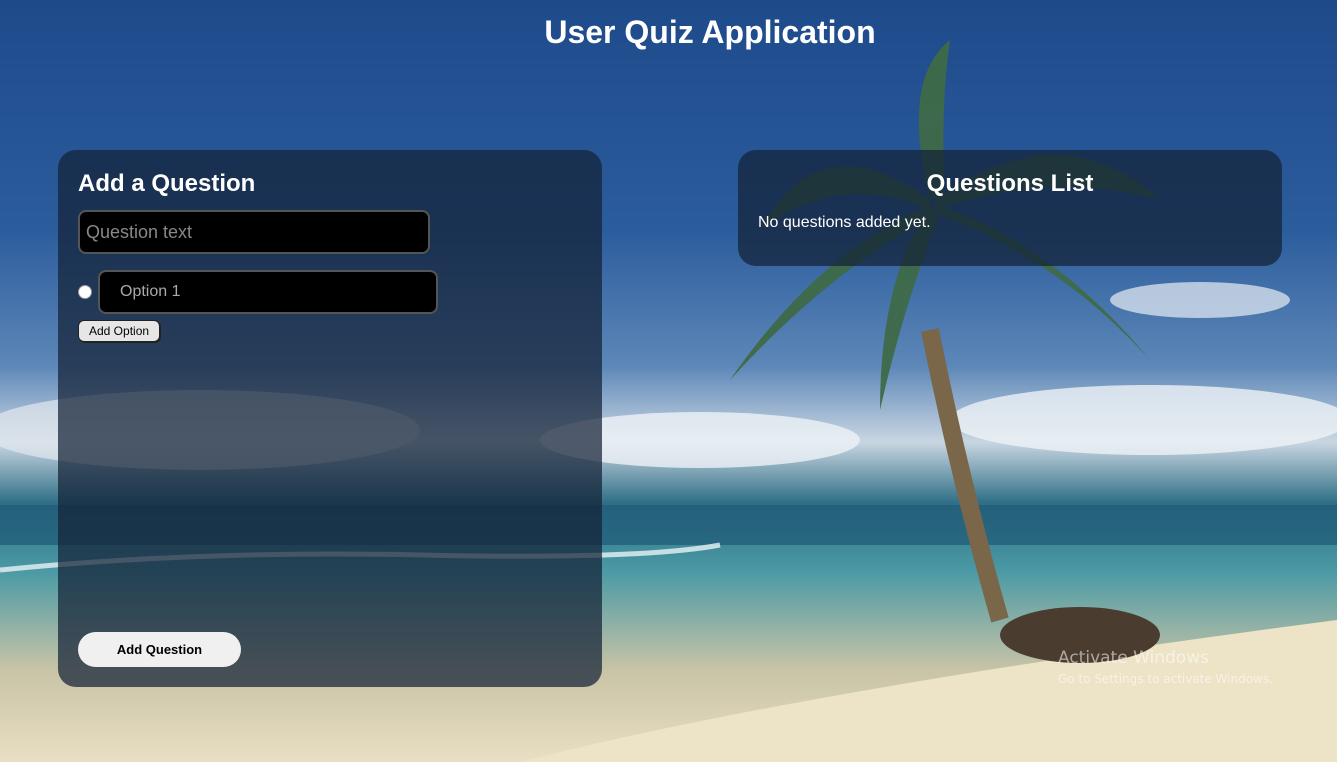 This screenshot has width=1337, height=762. What do you see at coordinates (119, 331) in the screenshot?
I see `add-option-button: Add Option` at bounding box center [119, 331].